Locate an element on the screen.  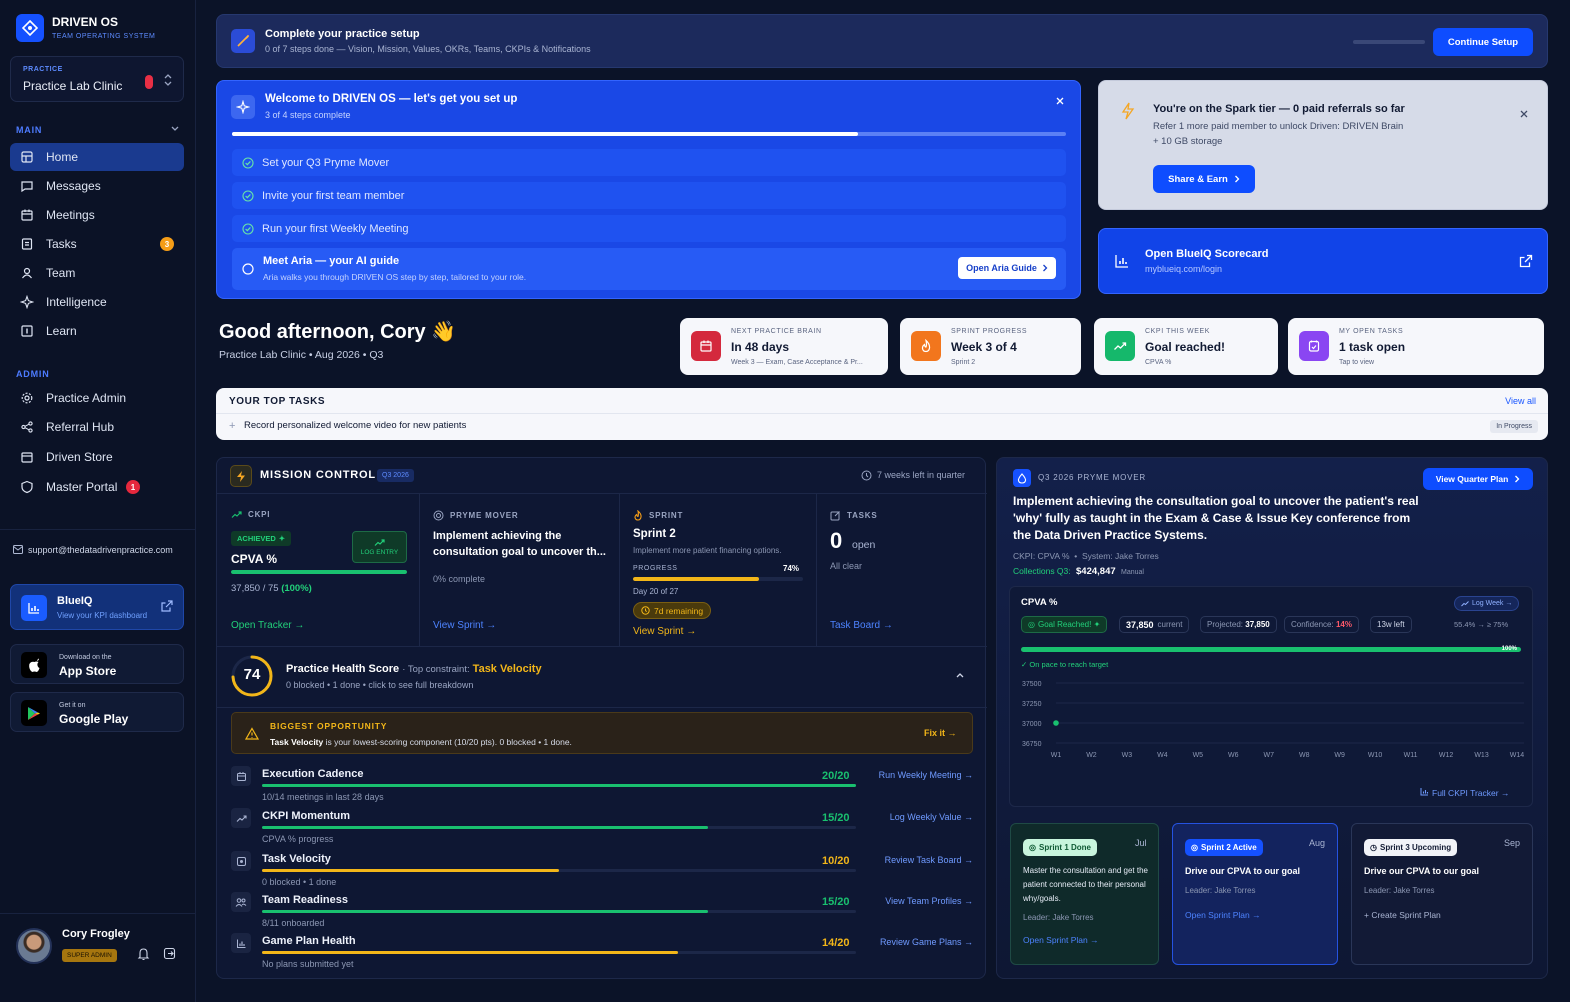
trend-icon is located at coordinates (236, 514).